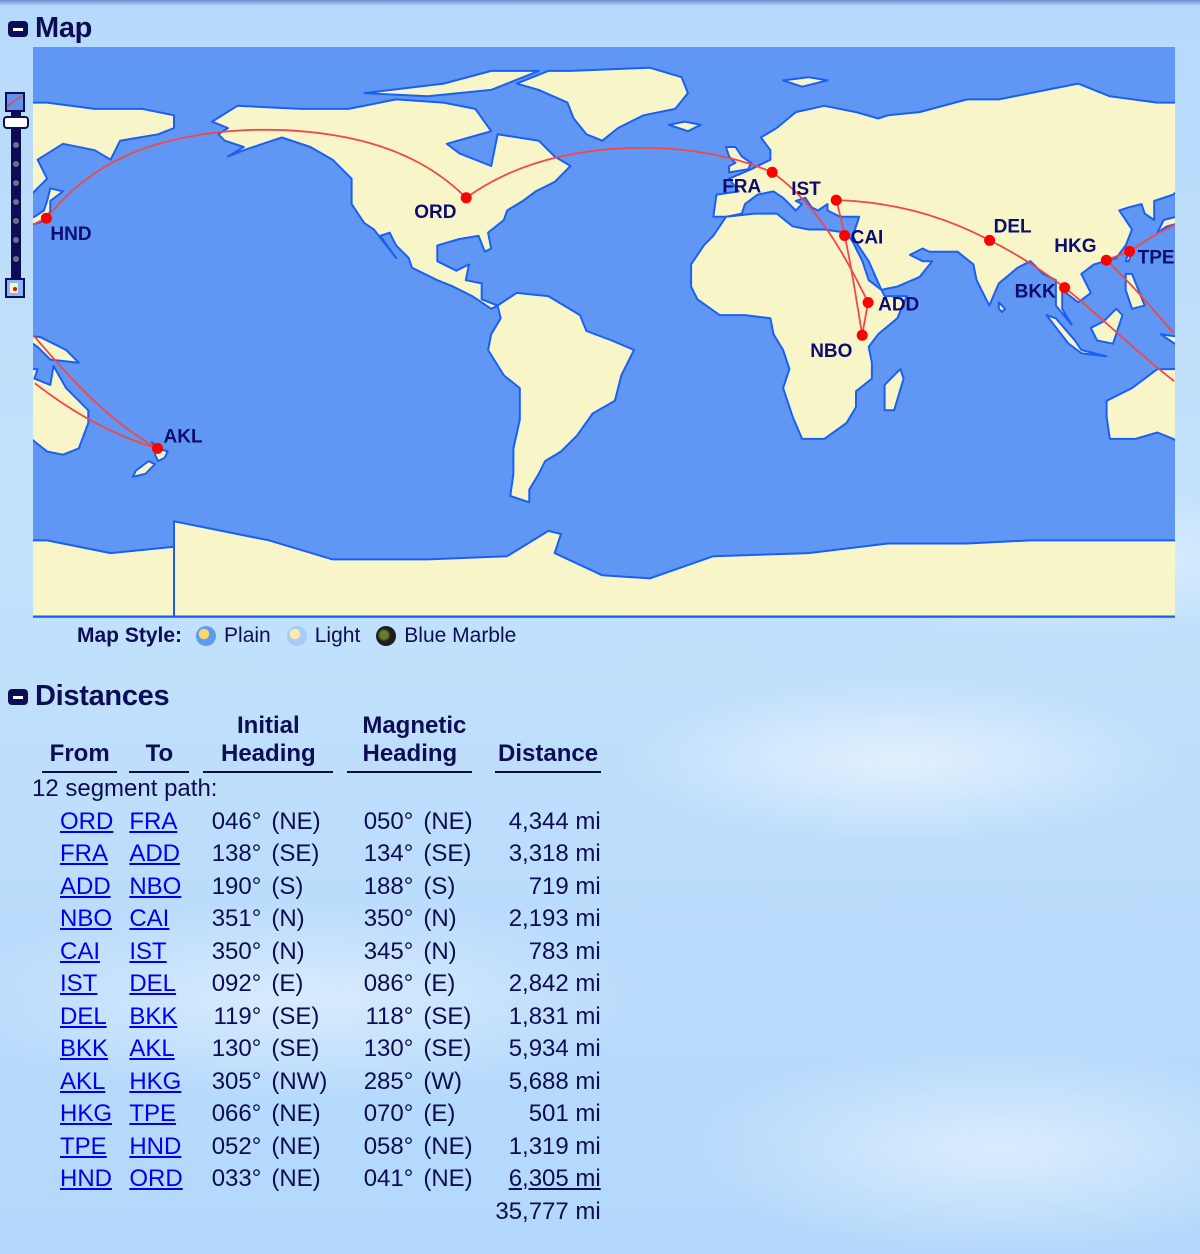 This screenshot has height=1254, width=1200. I want to click on initial-heading: 046° (NE), so click(266, 821).